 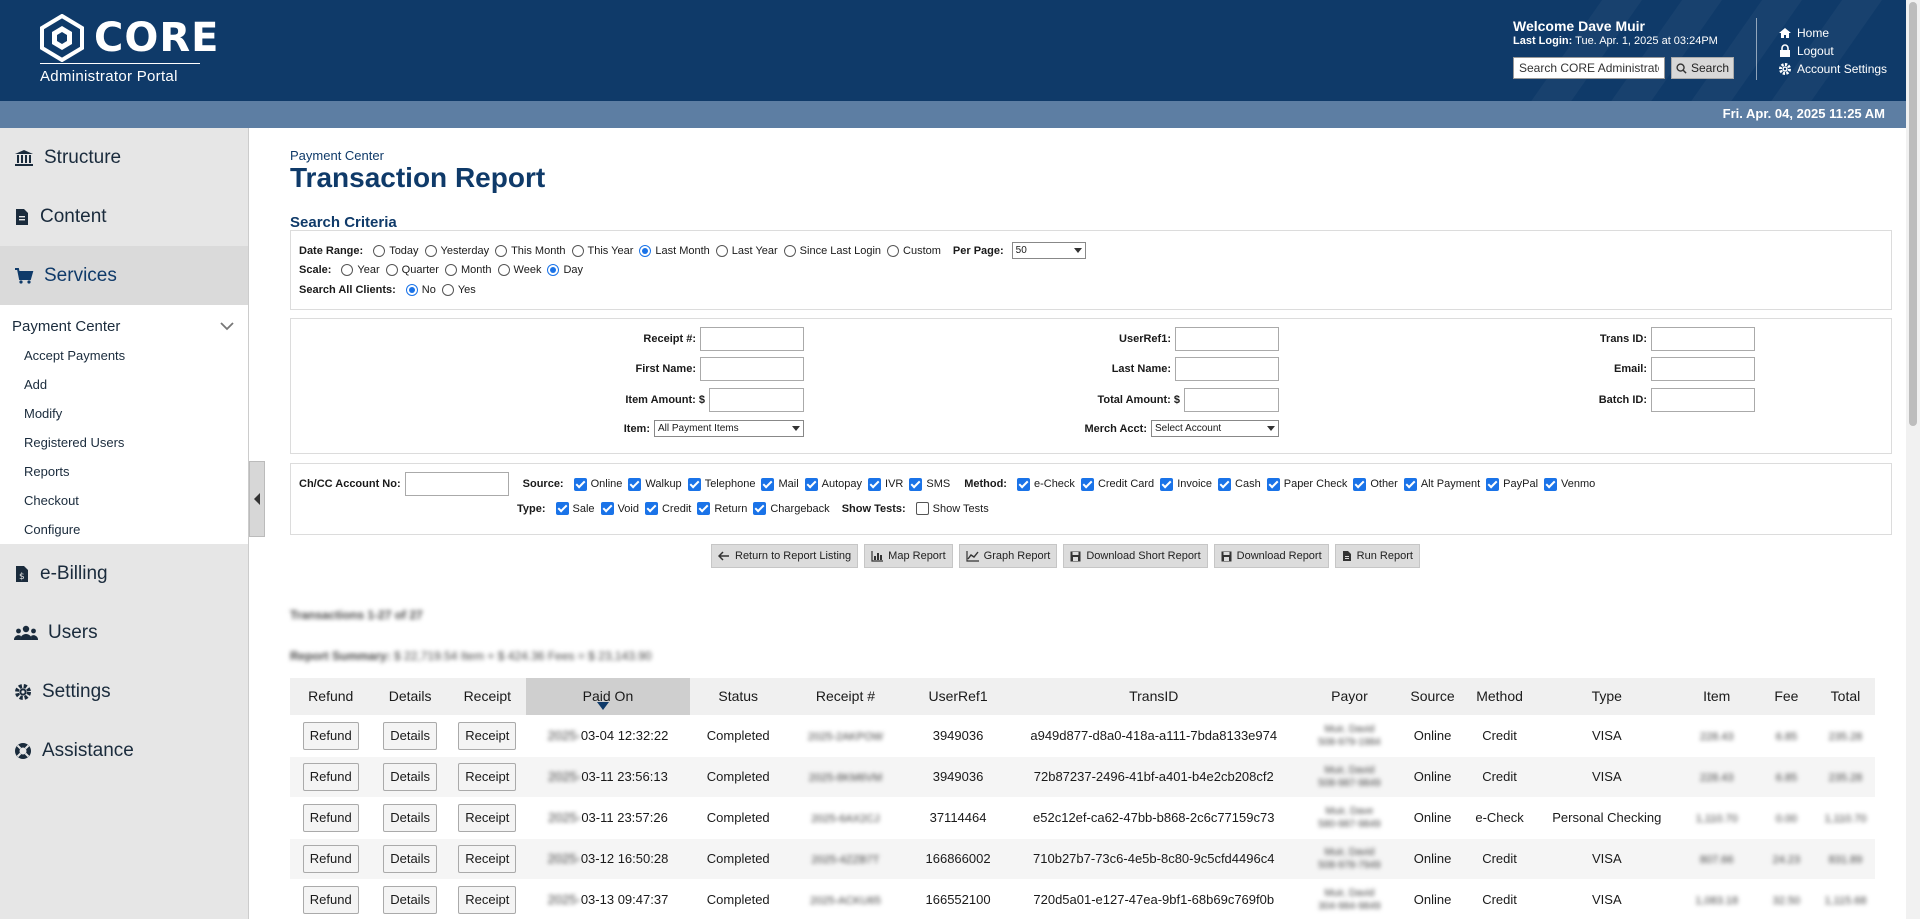 I want to click on checkbox-cash, so click(x=1225, y=484).